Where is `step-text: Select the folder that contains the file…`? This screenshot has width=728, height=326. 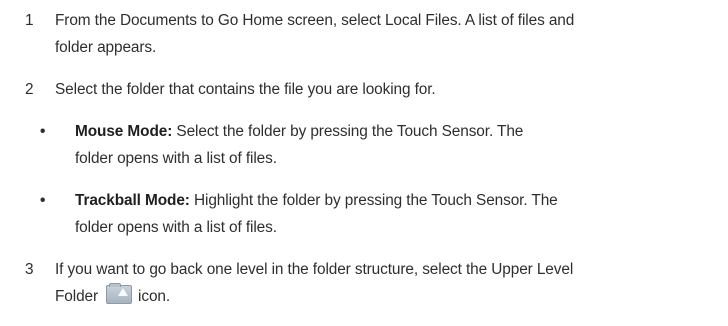 step-text: Select the folder that contains the file… is located at coordinates (387, 89).